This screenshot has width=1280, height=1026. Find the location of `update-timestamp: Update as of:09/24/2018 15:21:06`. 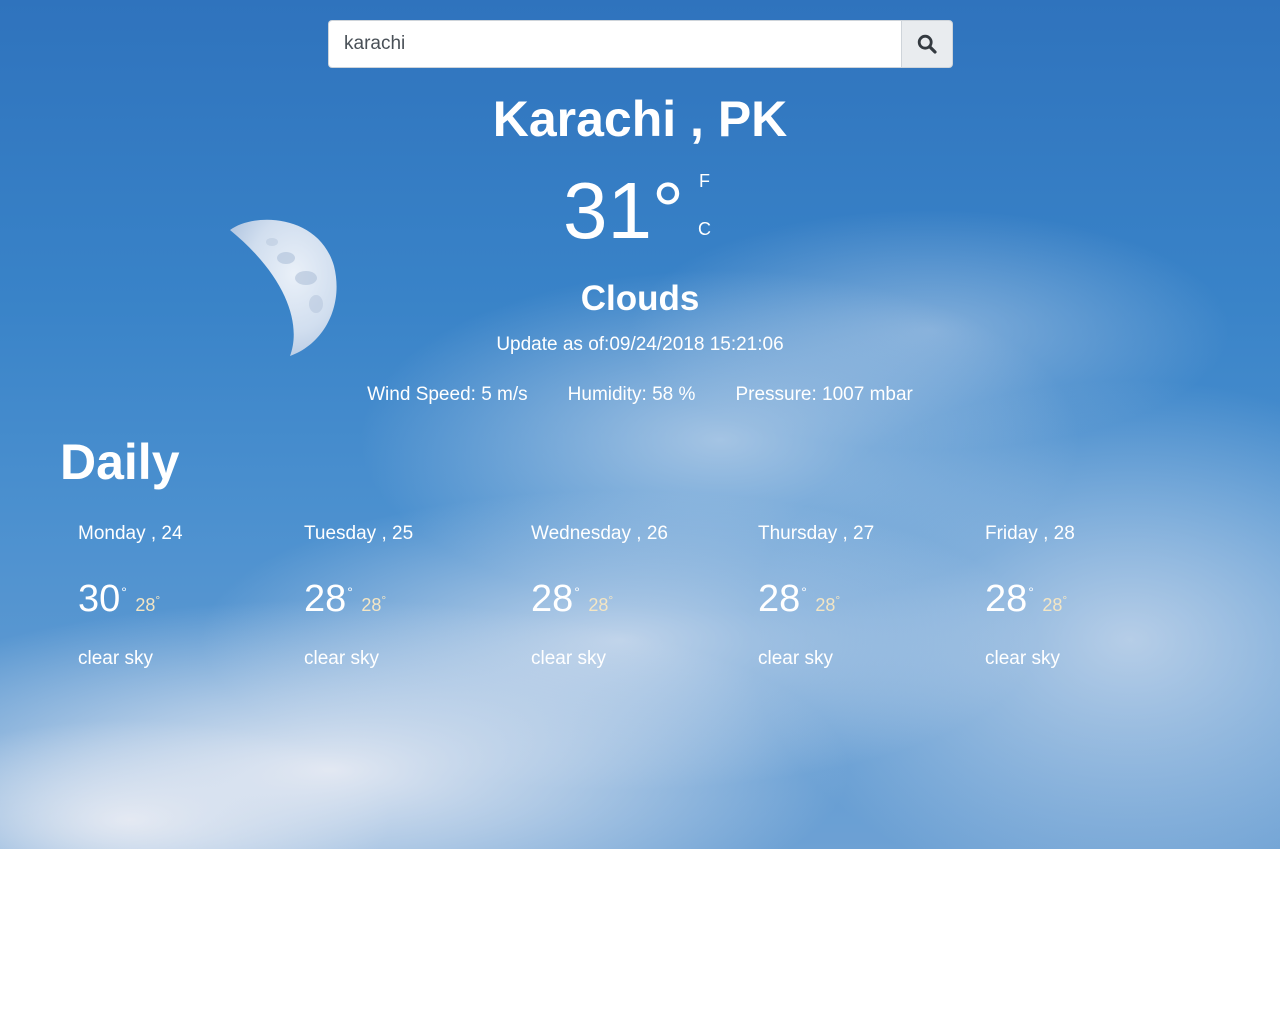

update-timestamp: Update as of:09/24/2018 15:21:06 is located at coordinates (640, 344).